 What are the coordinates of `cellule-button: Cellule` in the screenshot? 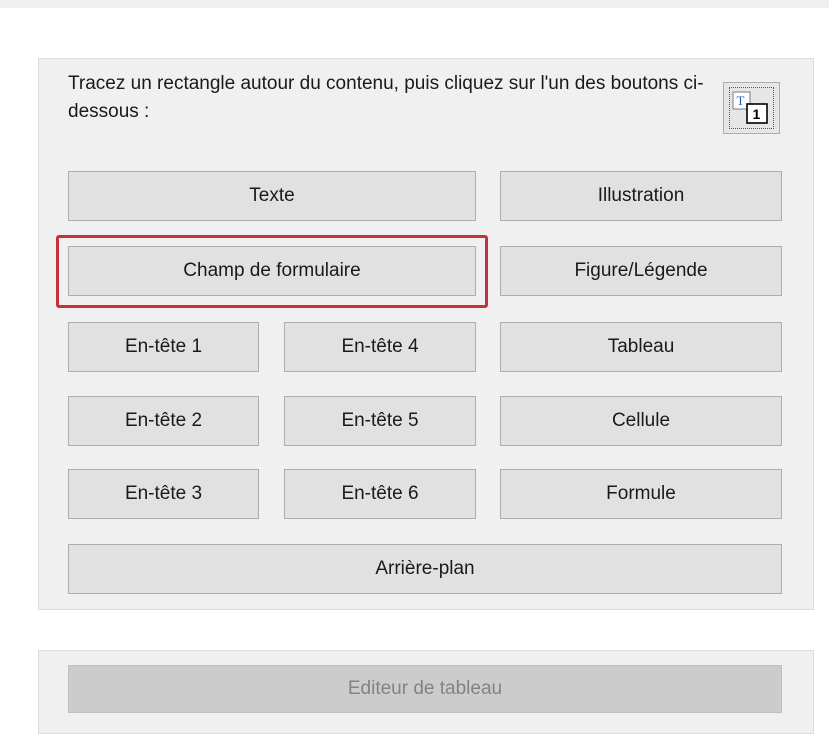 It's located at (641, 421).